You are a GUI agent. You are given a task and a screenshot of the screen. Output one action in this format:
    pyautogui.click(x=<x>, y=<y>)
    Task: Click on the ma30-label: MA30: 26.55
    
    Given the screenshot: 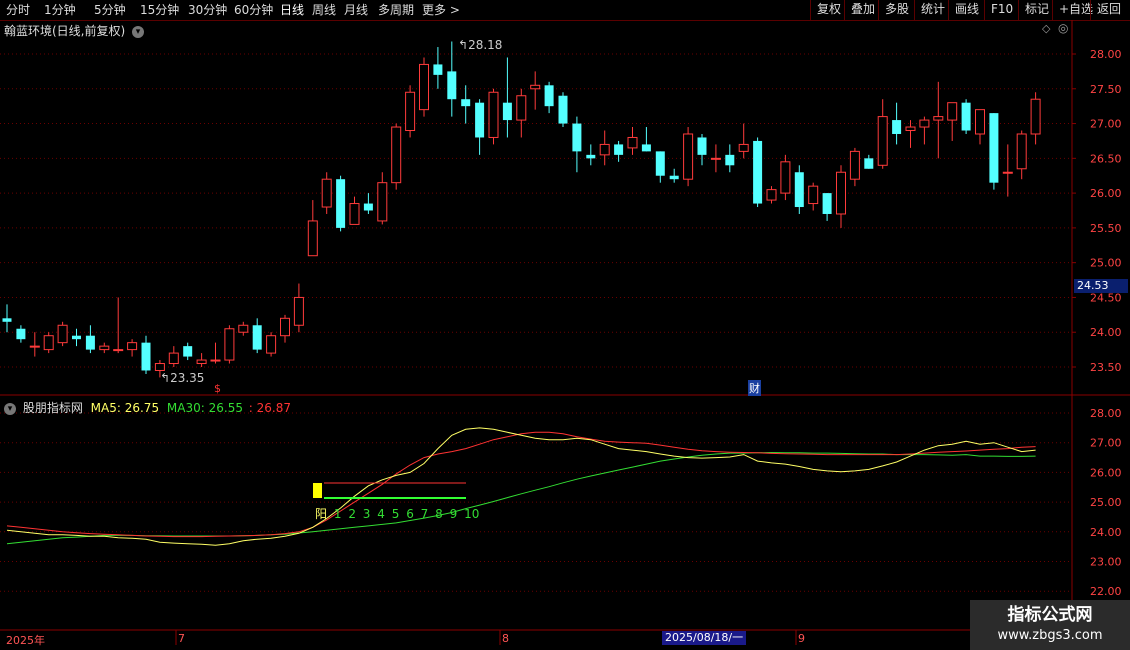 What is the action you would take?
    pyautogui.click(x=204, y=408)
    